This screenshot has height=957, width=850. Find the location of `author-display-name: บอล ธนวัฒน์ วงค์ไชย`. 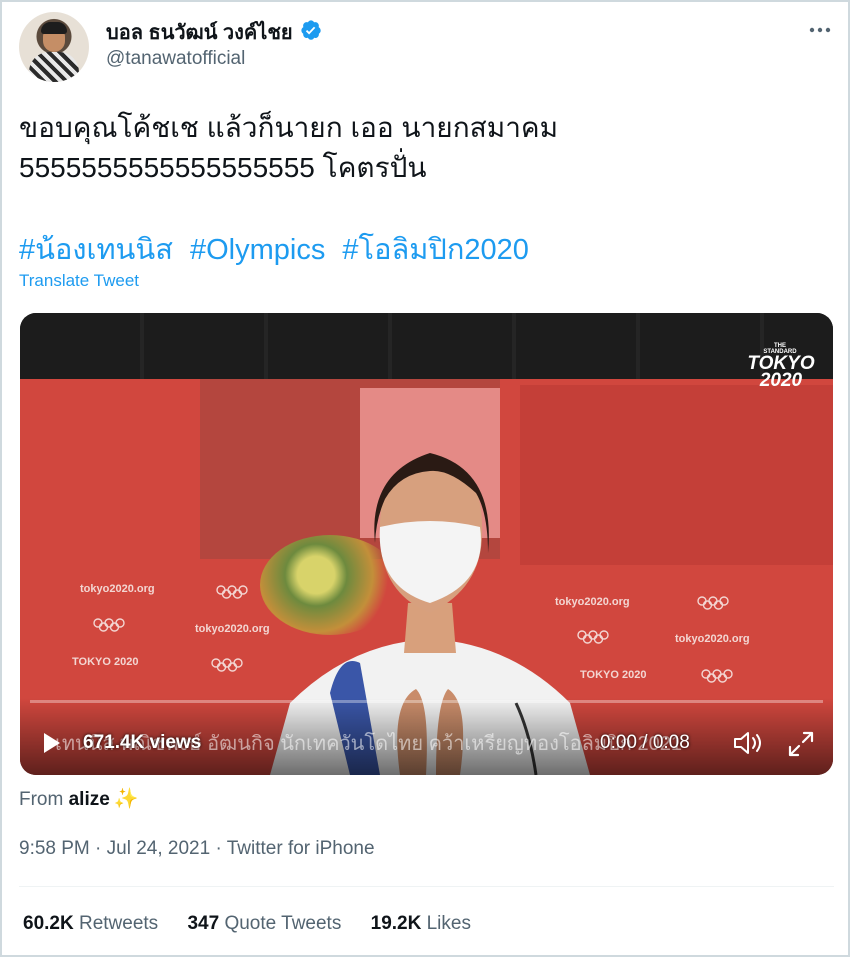

author-display-name: บอล ธนวัฒน์ วงค์ไชย is located at coordinates (199, 32).